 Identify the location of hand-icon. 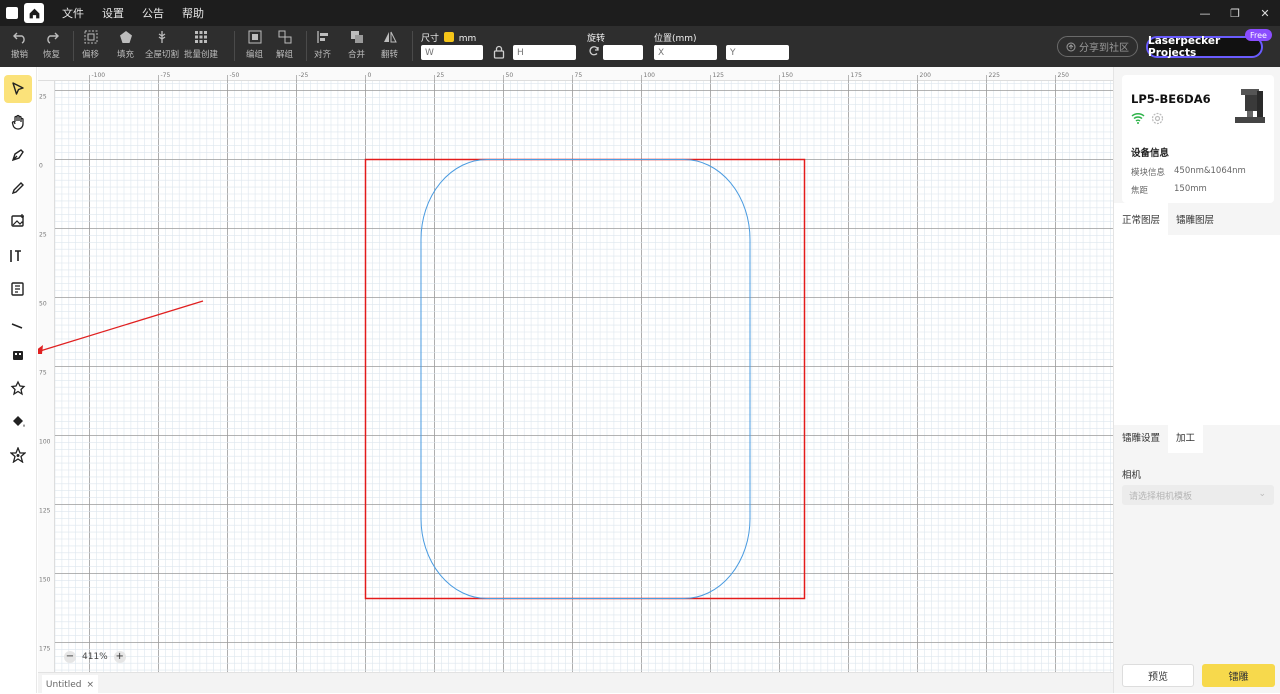
(17, 122).